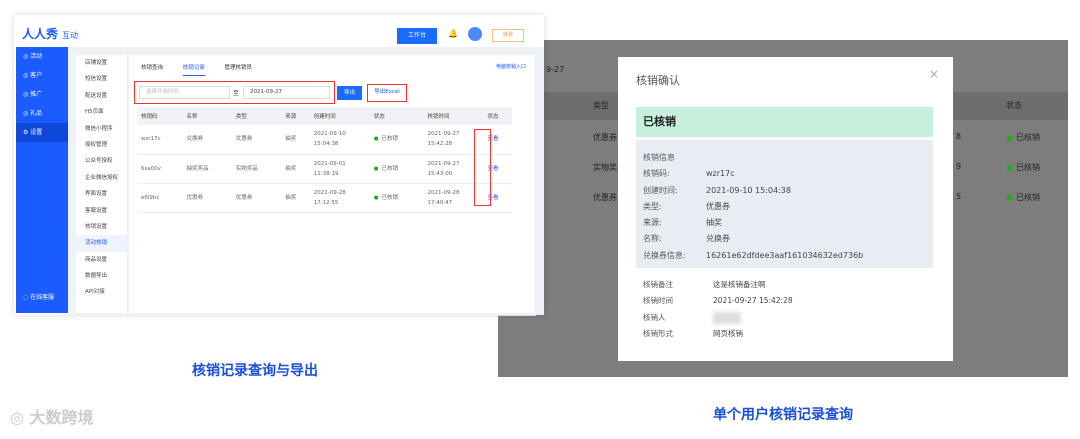  Describe the element at coordinates (239, 69) in the screenshot. I see `tab-staff: 管理核销员` at that location.